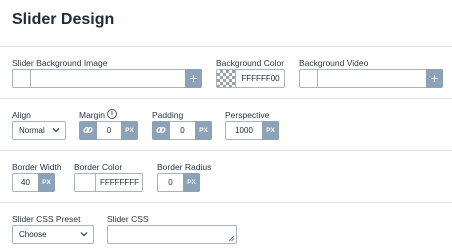 The image size is (452, 252). Describe the element at coordinates (129, 130) in the screenshot. I see `margin-unit: PX` at that location.